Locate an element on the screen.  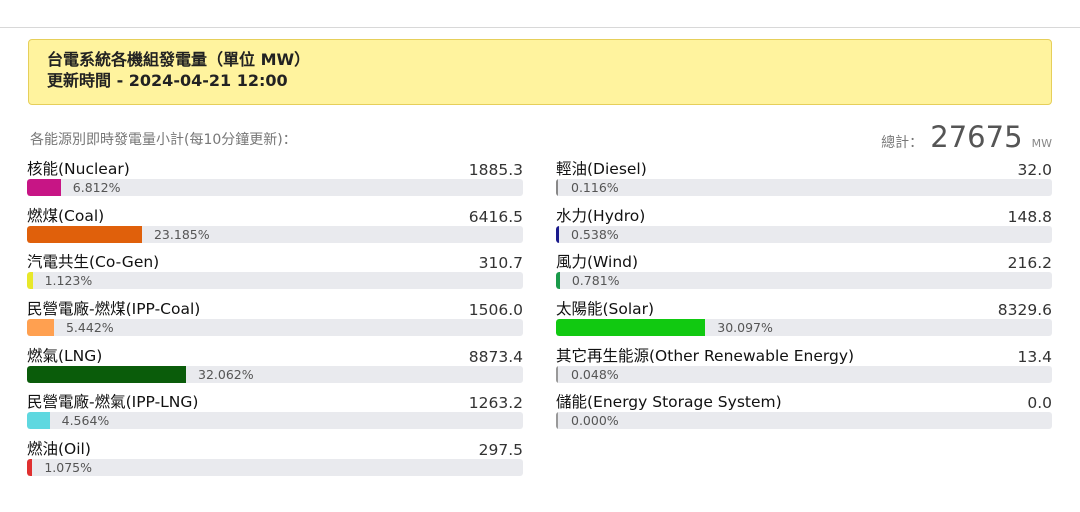
progress-bar-track: 5.442% is located at coordinates (275, 328).